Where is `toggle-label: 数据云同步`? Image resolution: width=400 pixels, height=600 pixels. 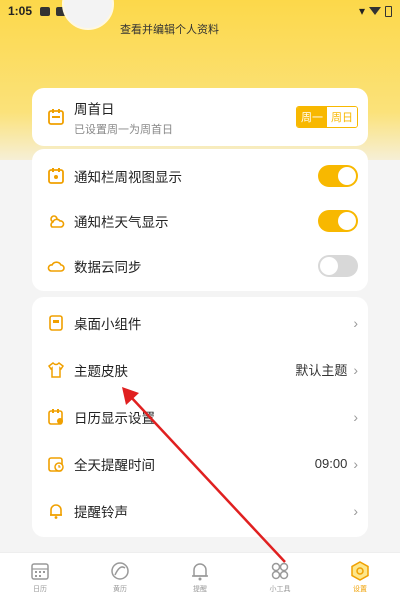 toggle-label: 数据云同步 is located at coordinates (108, 267).